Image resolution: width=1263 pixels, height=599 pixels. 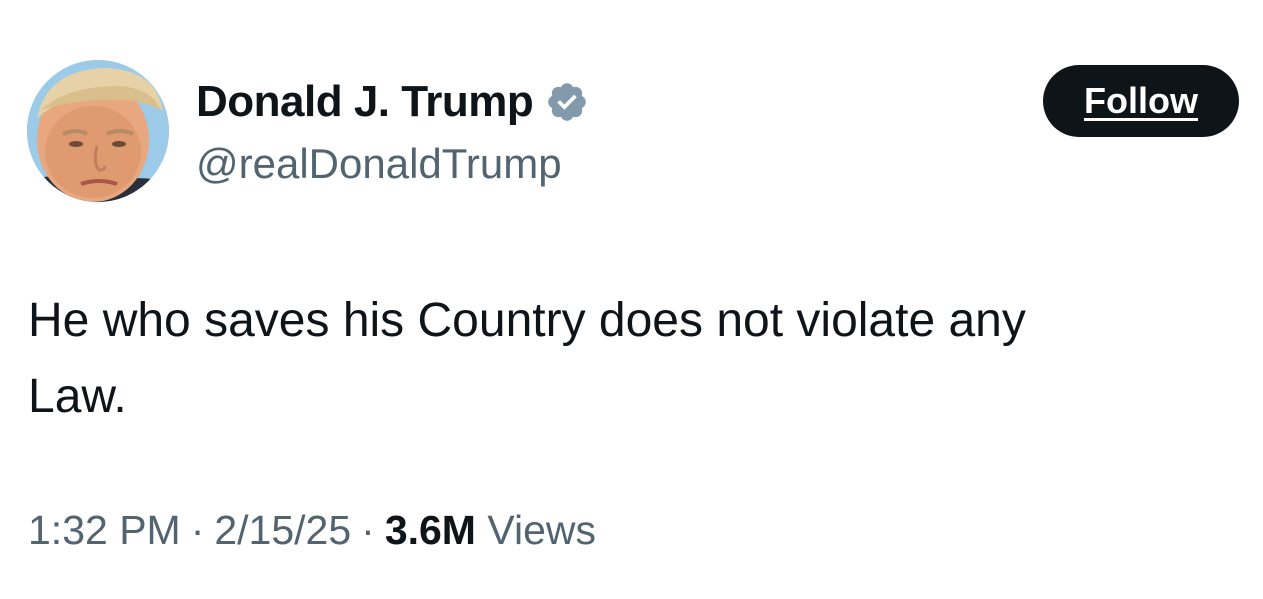 What do you see at coordinates (567, 102) in the screenshot?
I see `verified-badge-icon` at bounding box center [567, 102].